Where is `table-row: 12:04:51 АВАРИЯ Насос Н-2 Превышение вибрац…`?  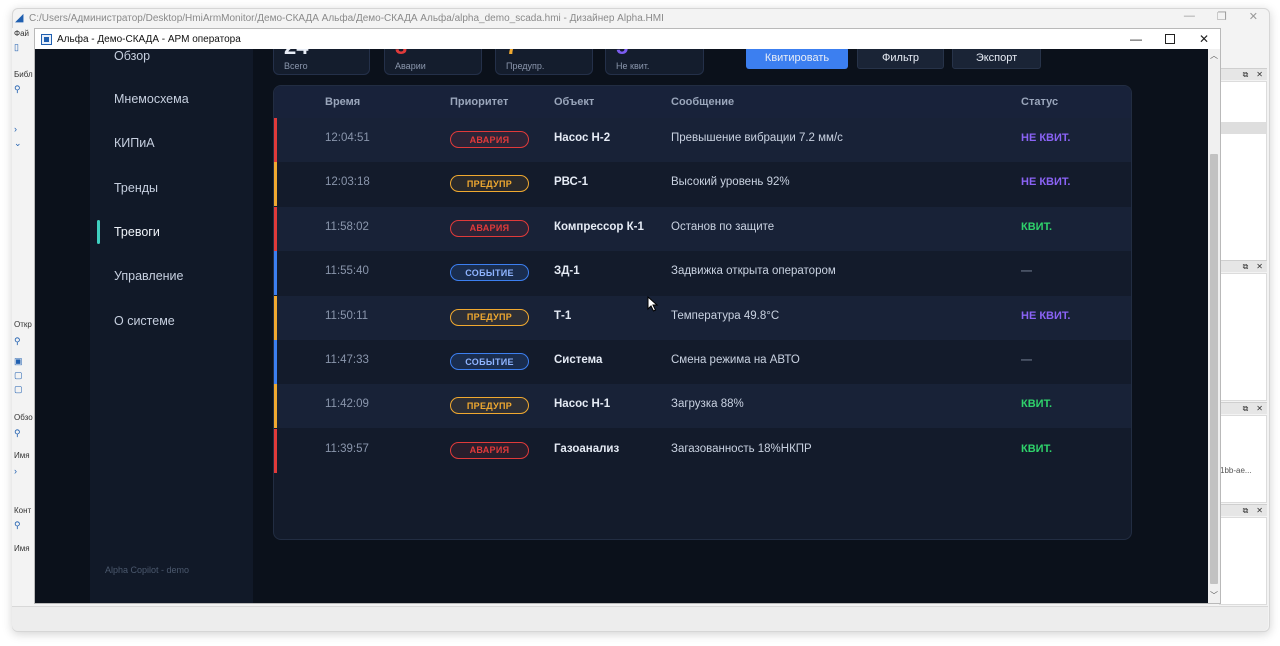
table-row: 12:04:51 АВАРИЯ Насос Н-2 Превышение вибрац… is located at coordinates (702, 140).